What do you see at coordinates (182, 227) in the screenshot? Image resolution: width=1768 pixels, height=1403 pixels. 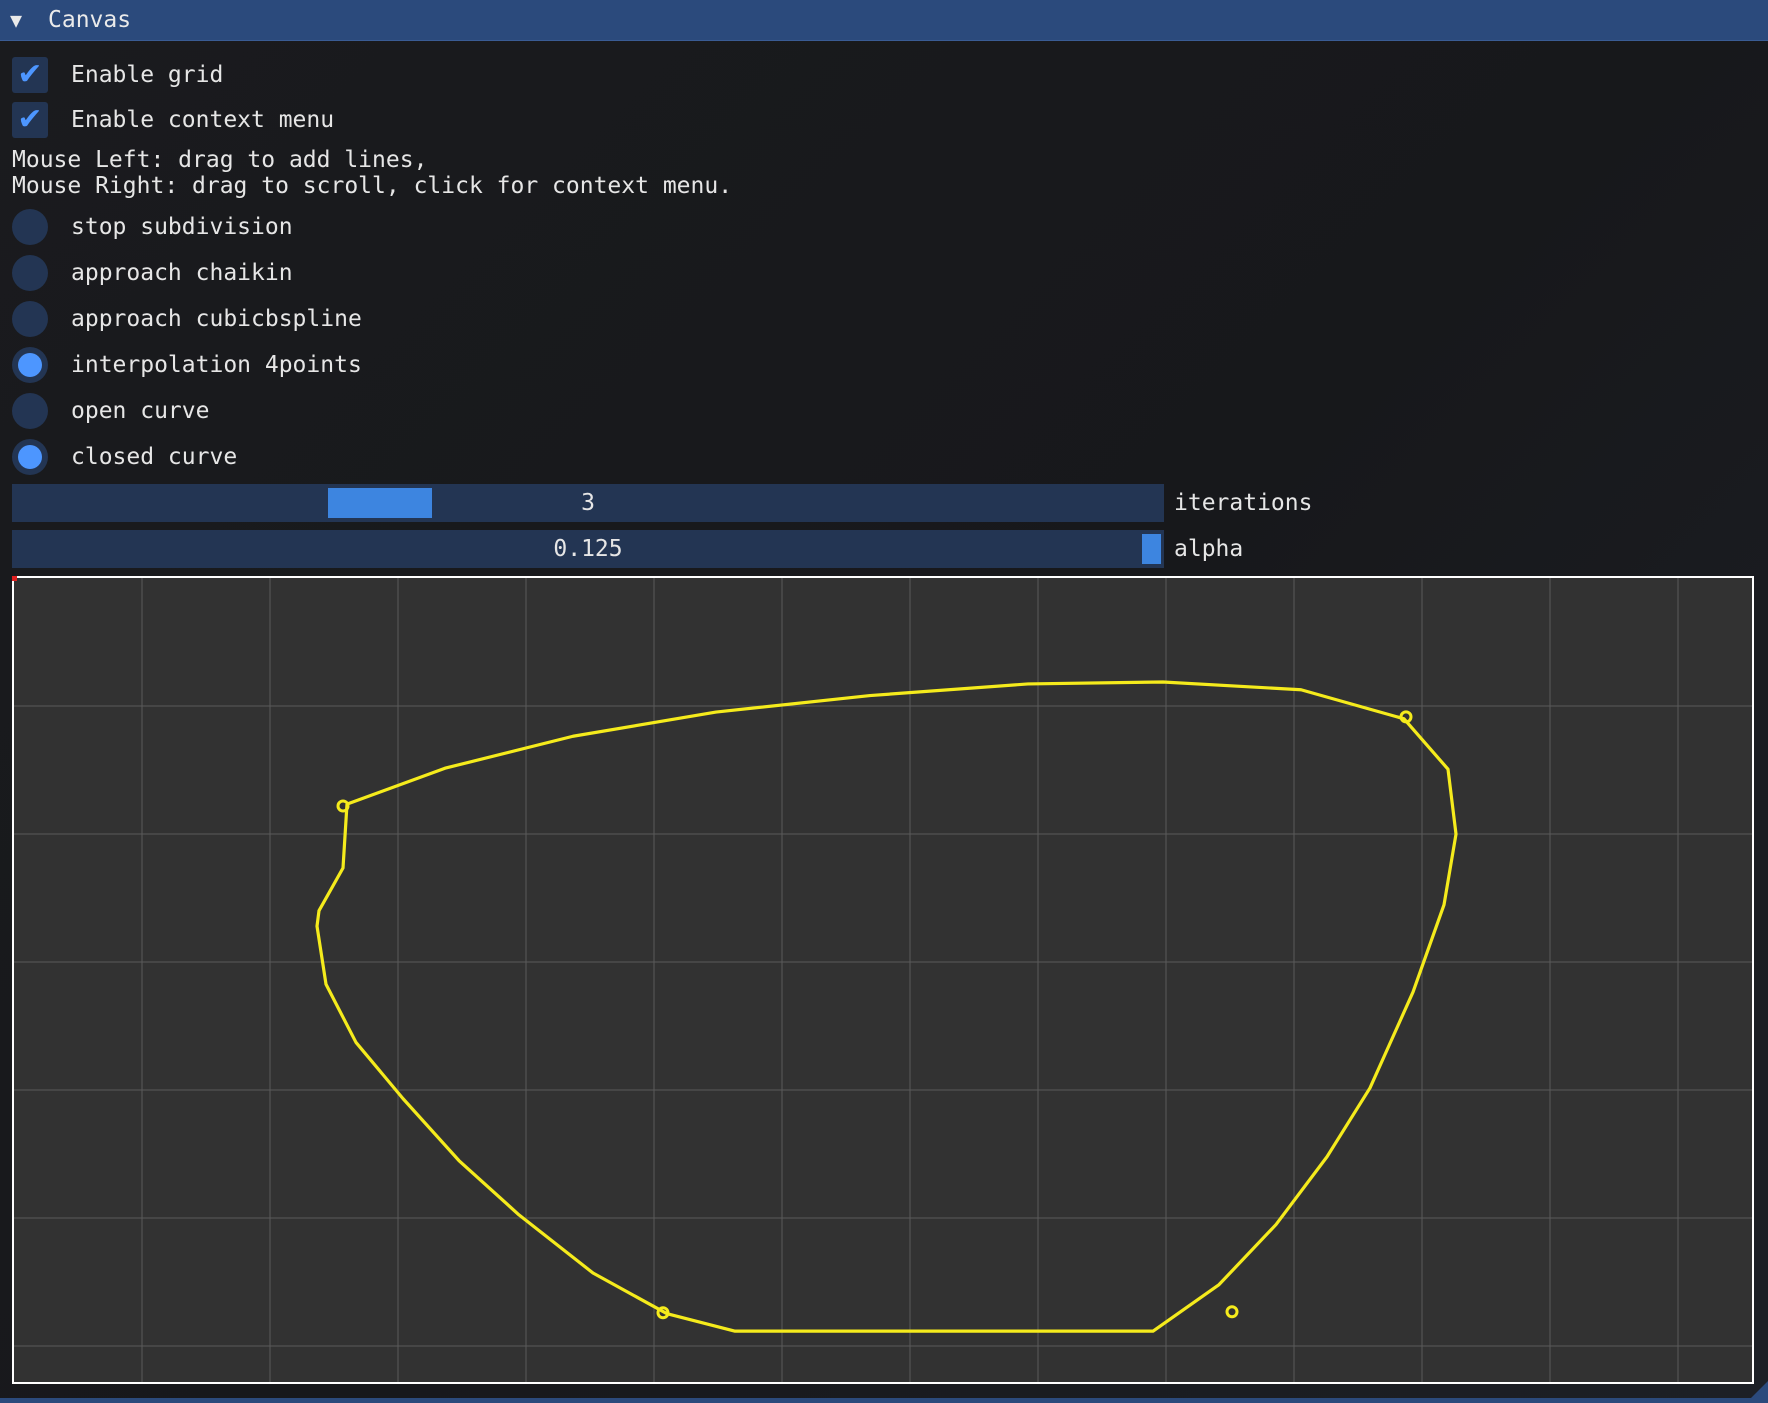 I see `radio-label: stop subdivision` at bounding box center [182, 227].